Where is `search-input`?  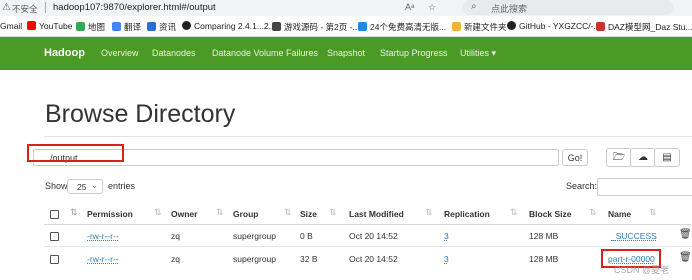
search-input is located at coordinates (644, 187).